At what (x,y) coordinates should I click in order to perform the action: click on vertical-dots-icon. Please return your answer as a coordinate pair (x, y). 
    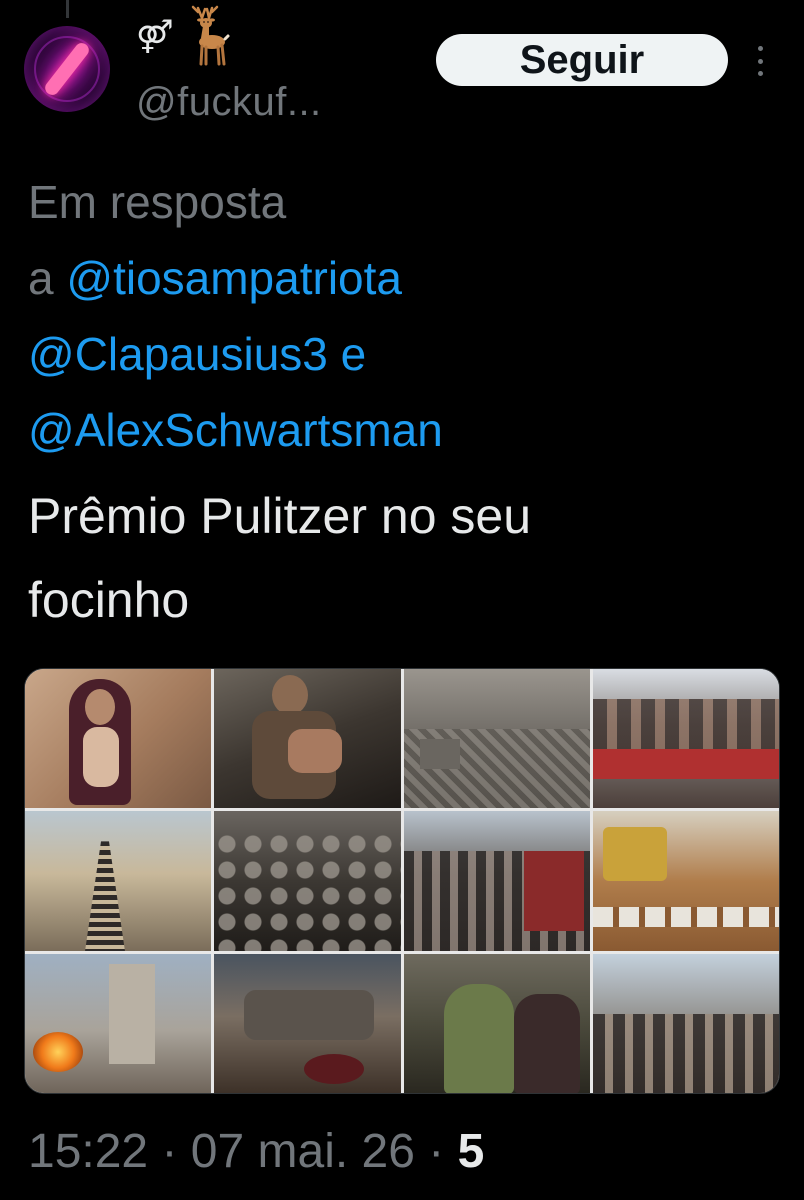
    Looking at the image, I should click on (760, 61).